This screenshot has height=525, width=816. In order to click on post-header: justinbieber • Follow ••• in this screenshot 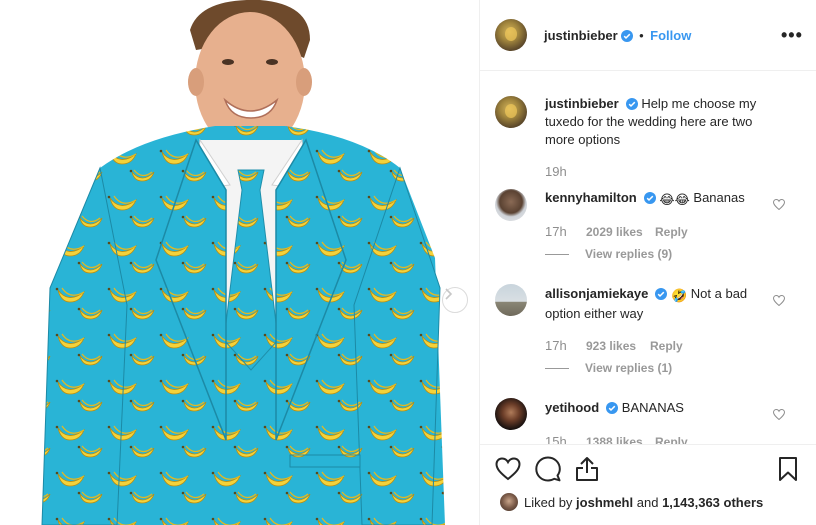, I will do `click(648, 35)`.